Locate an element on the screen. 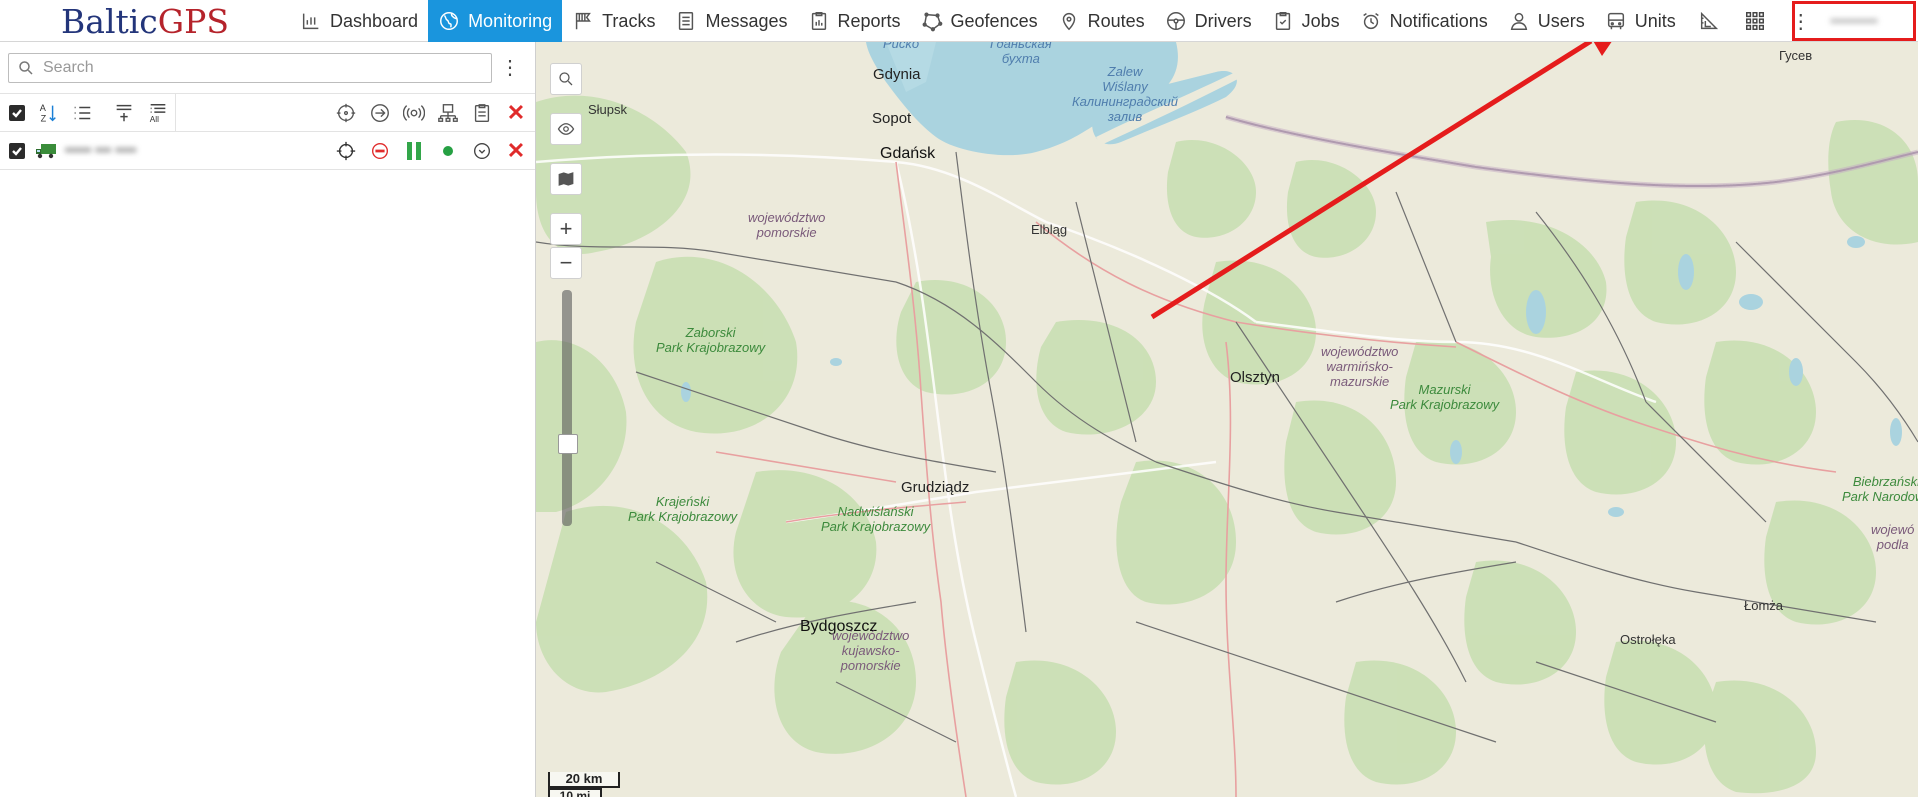  unit-stop-icon is located at coordinates (380, 151).